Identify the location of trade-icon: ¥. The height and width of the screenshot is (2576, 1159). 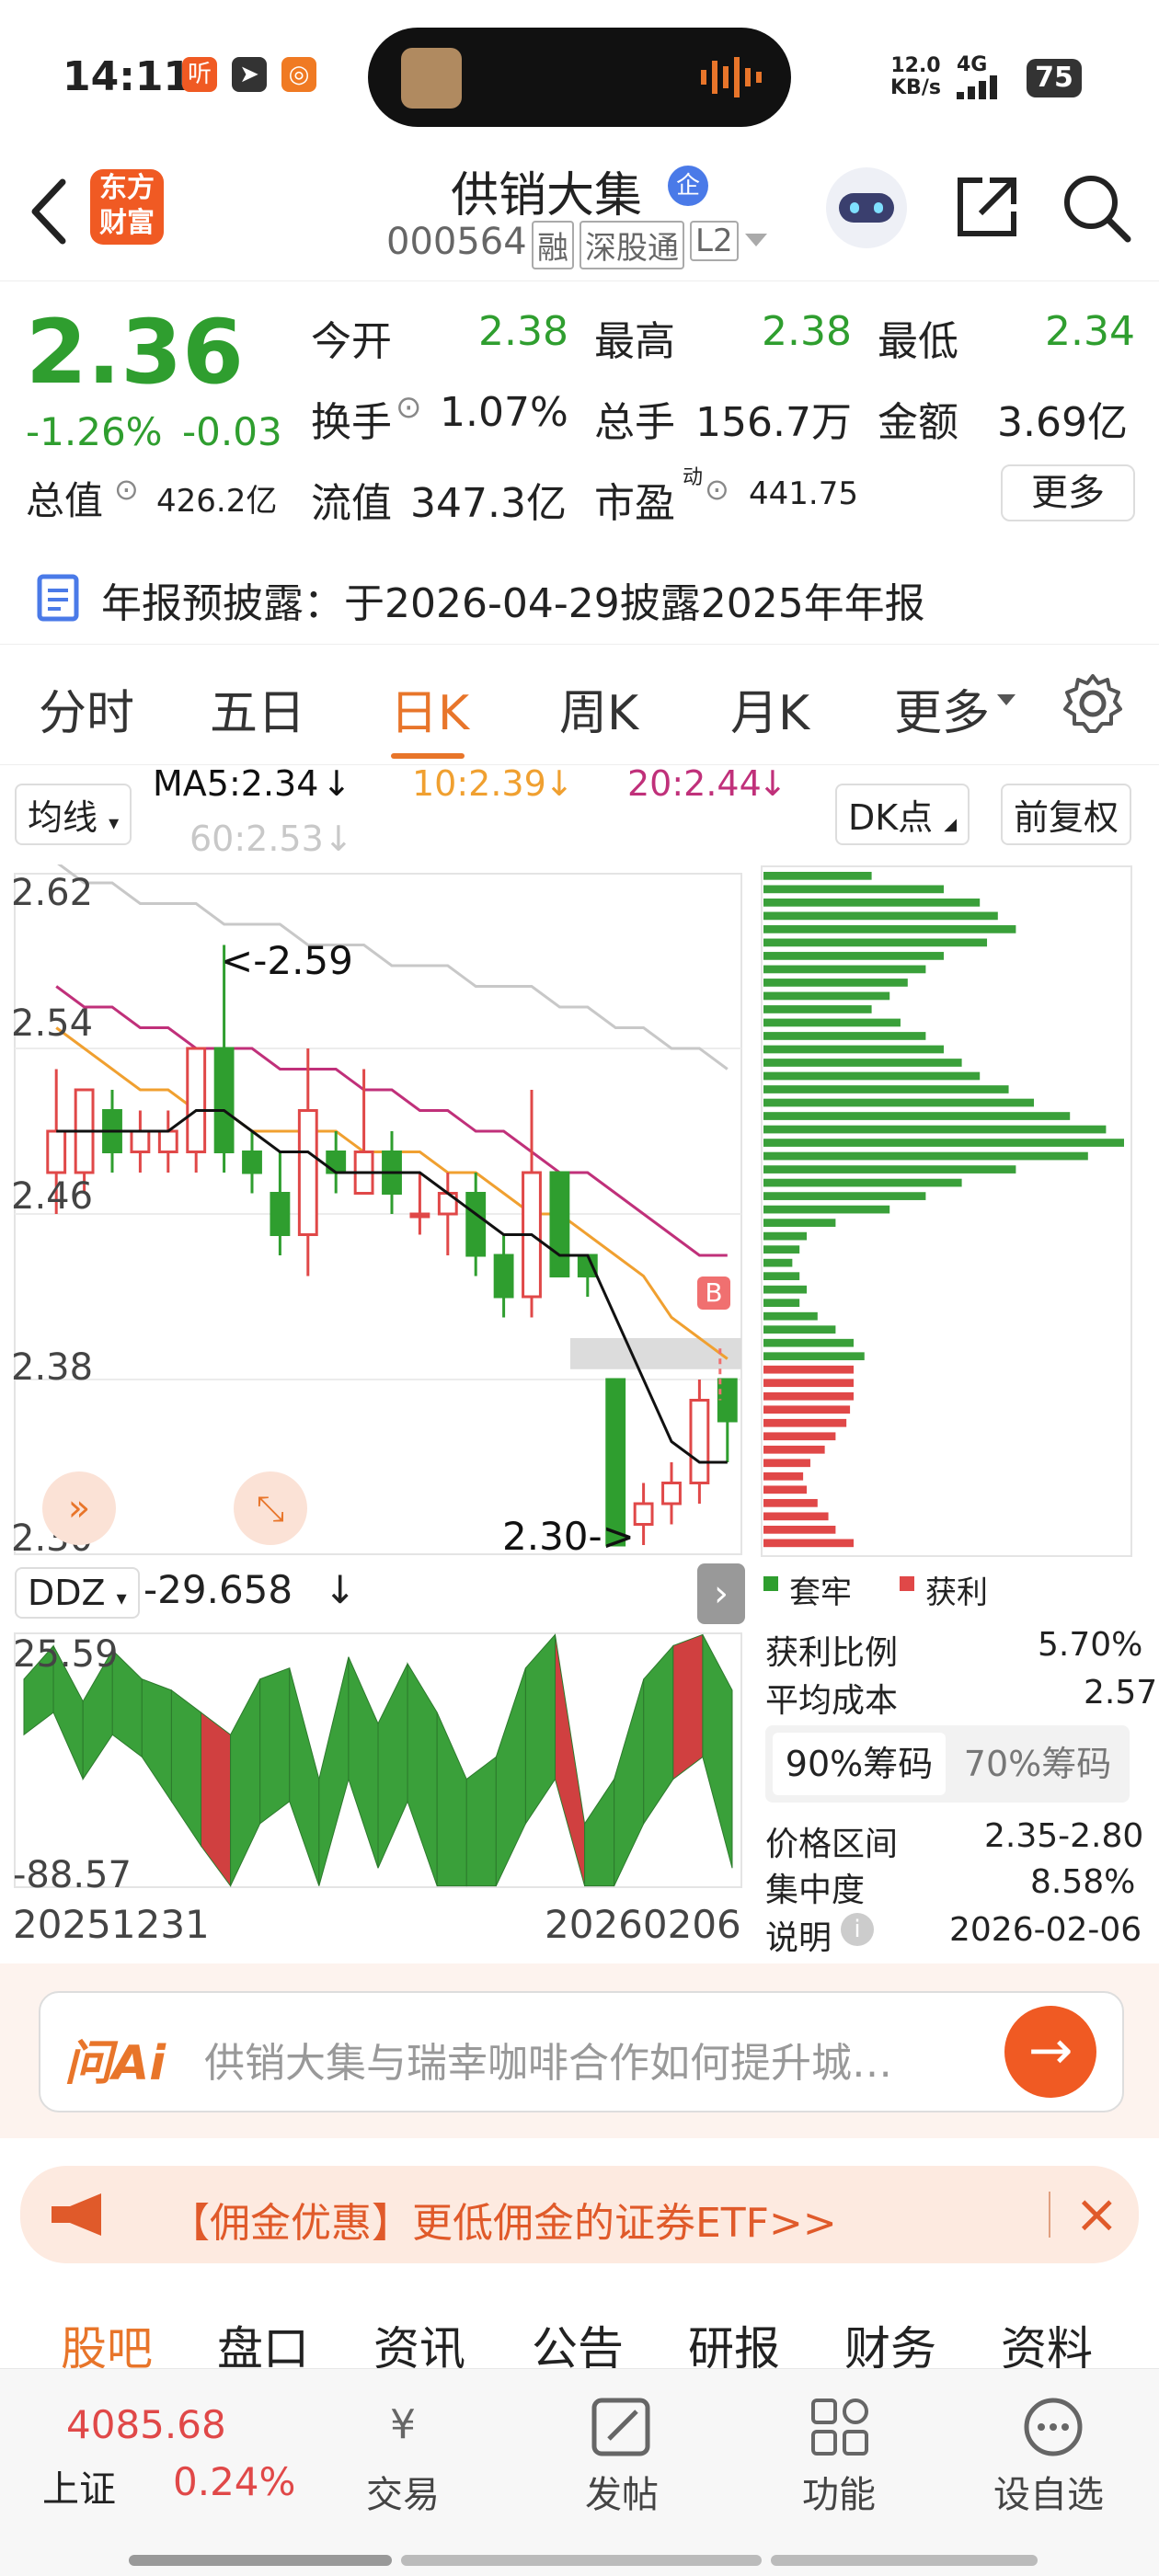
(403, 2425).